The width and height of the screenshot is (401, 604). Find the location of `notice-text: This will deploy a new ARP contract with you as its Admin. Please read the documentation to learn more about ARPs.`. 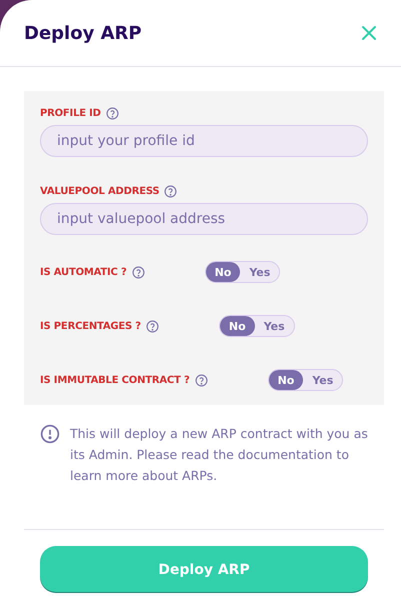

notice-text: This will deploy a new ARP contract with you as its Admin. Please read the documentation to learn more about ARPs. is located at coordinates (219, 455).